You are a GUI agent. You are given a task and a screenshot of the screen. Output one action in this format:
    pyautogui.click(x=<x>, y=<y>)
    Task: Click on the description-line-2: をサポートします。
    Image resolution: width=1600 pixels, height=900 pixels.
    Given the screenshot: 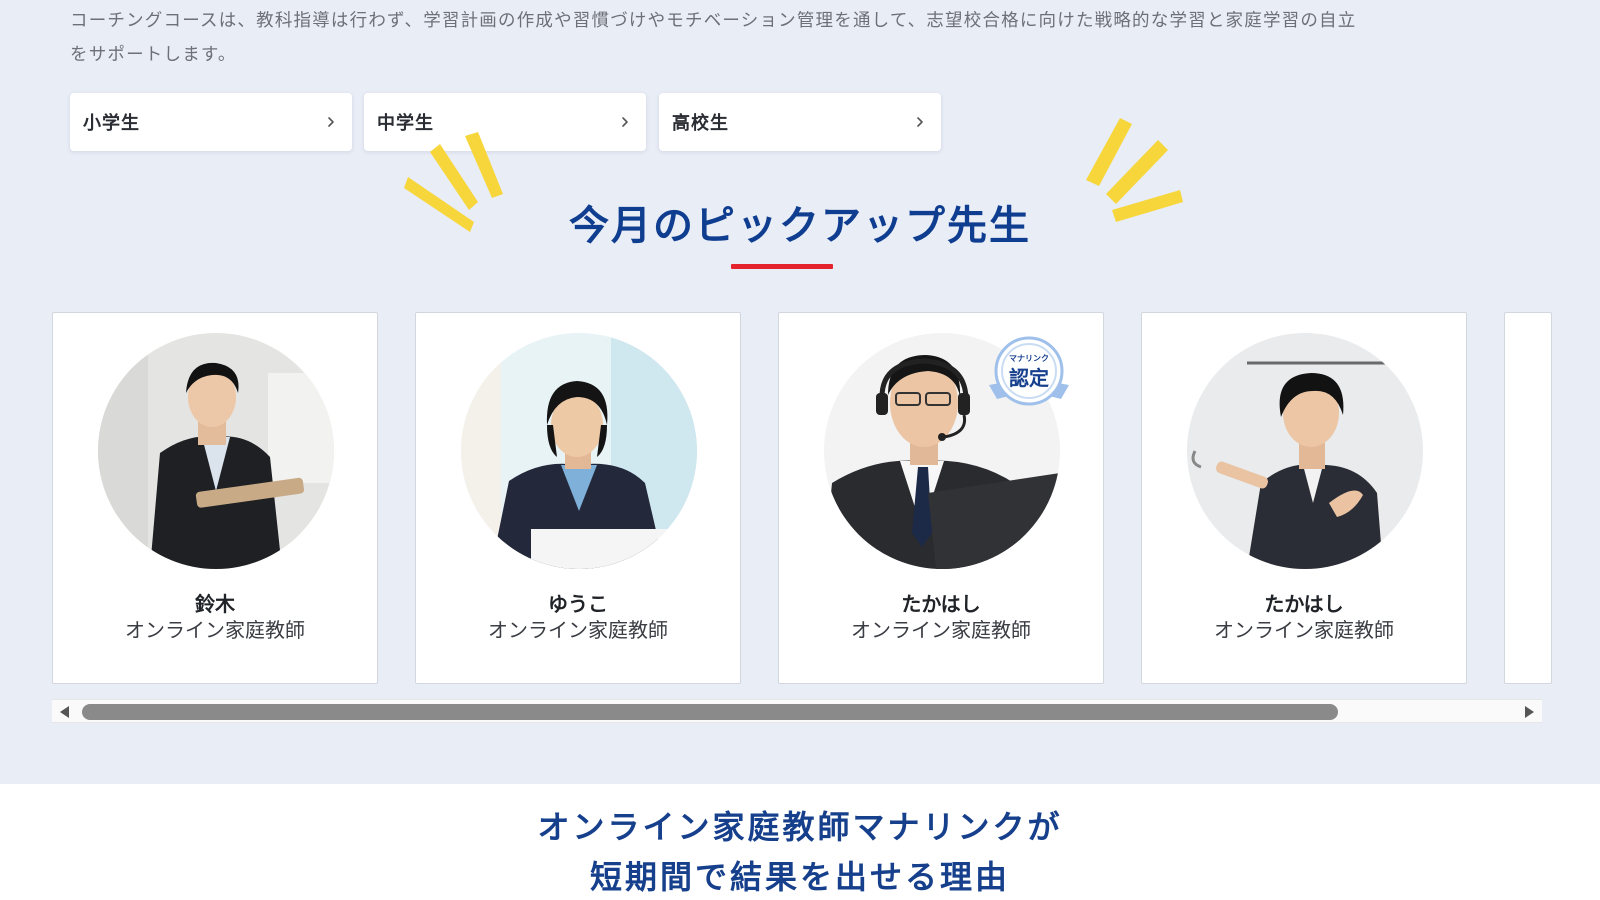 What is the action you would take?
    pyautogui.click(x=153, y=55)
    